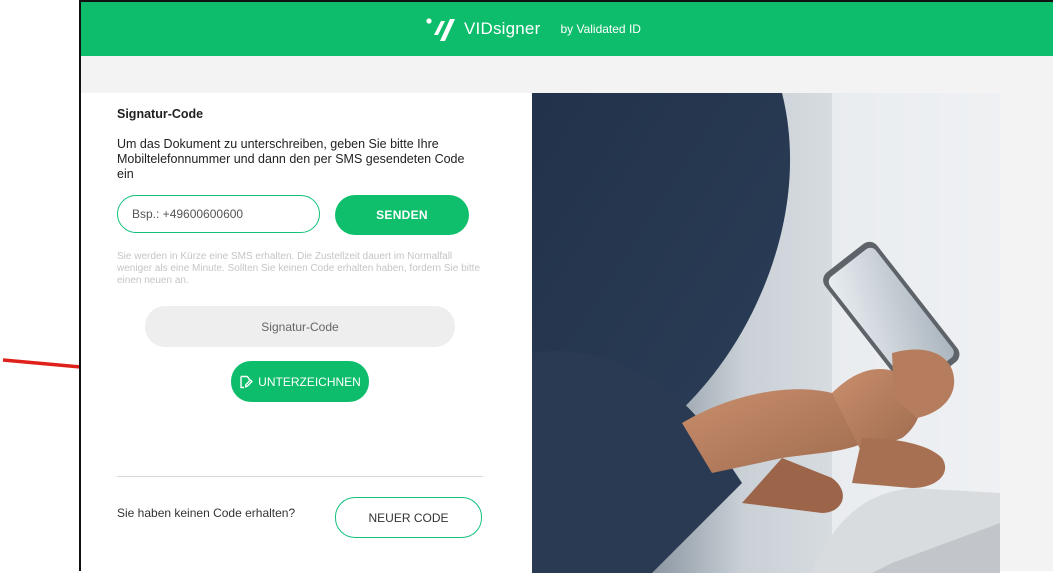 This screenshot has height=573, width=1053. What do you see at coordinates (206, 513) in the screenshot?
I see `no-code-text: Sie haben keinen Code erhalten?` at bounding box center [206, 513].